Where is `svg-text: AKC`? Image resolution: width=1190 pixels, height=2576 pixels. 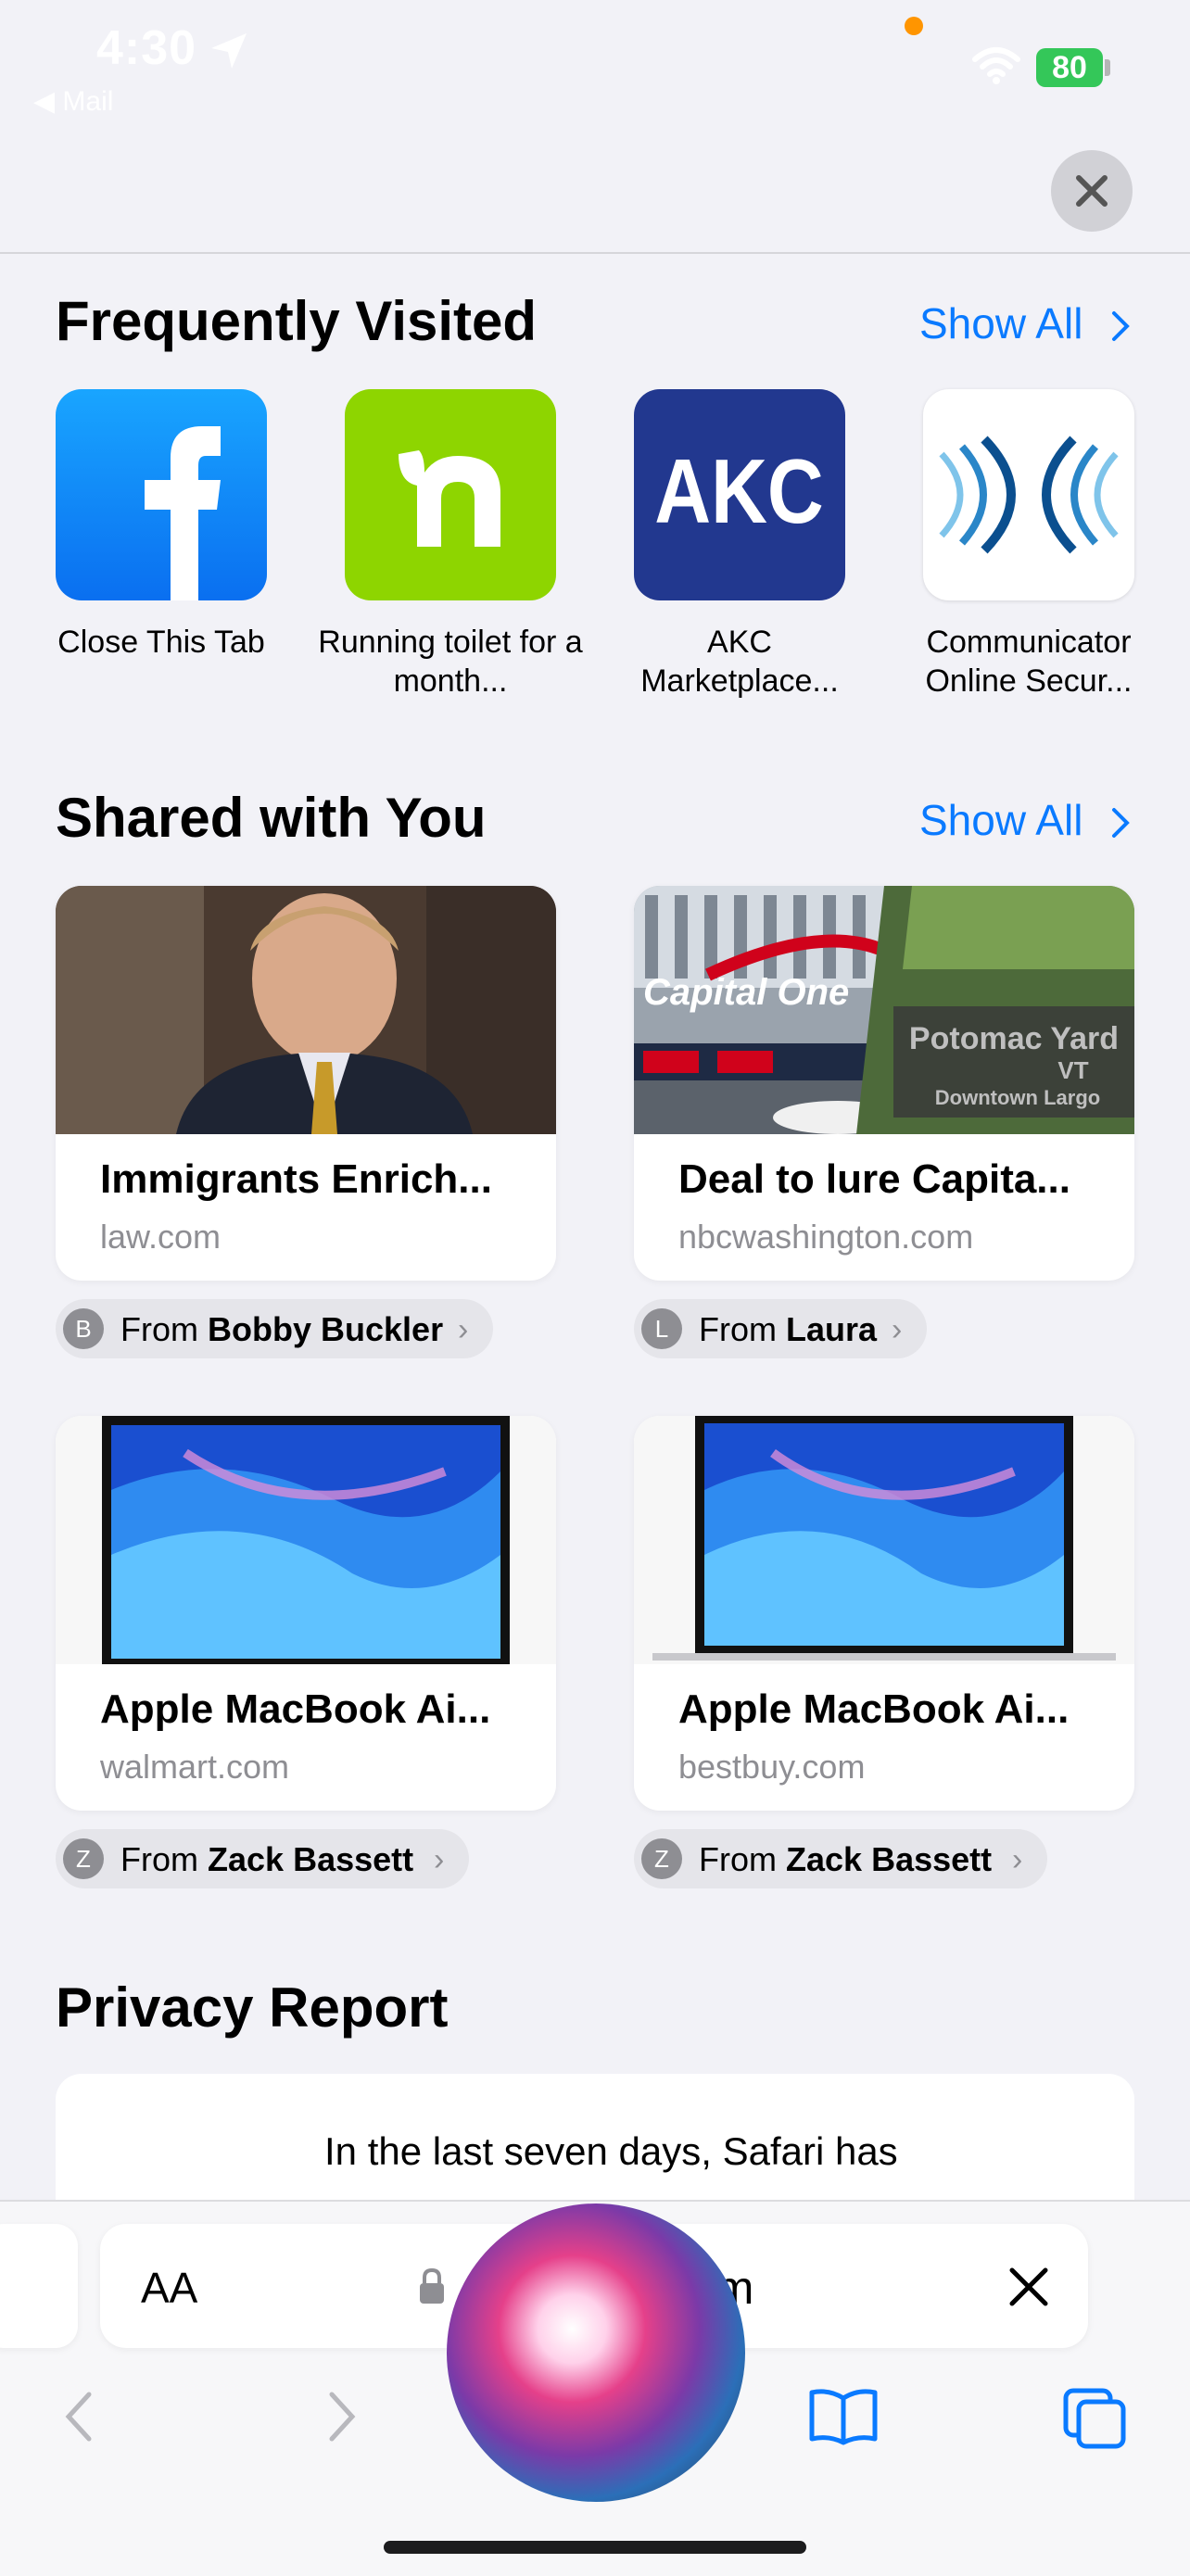
svg-text: AKC is located at coordinates (739, 492).